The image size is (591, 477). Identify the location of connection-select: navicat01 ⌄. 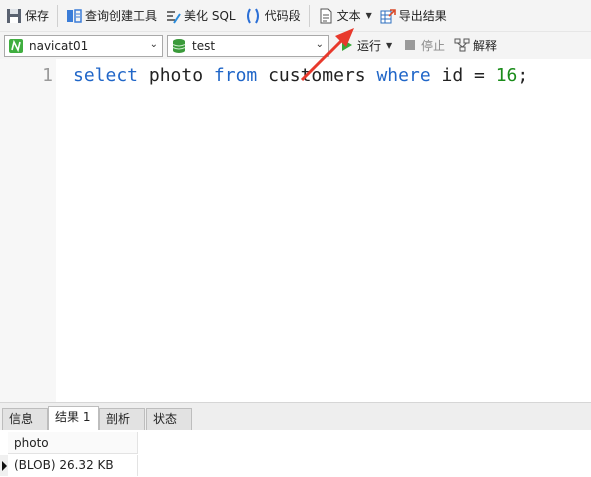
(83, 46).